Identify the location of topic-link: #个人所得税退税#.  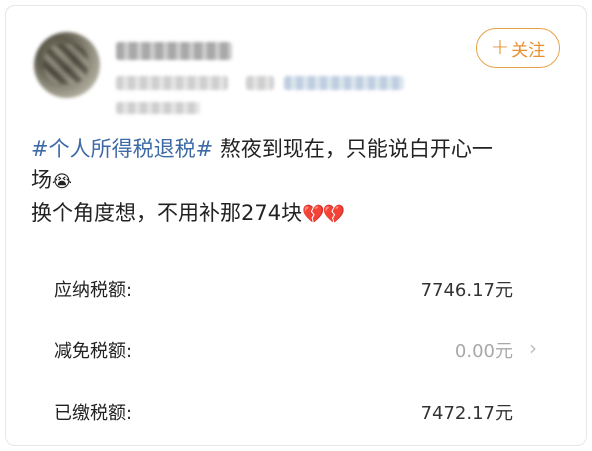
(122, 149).